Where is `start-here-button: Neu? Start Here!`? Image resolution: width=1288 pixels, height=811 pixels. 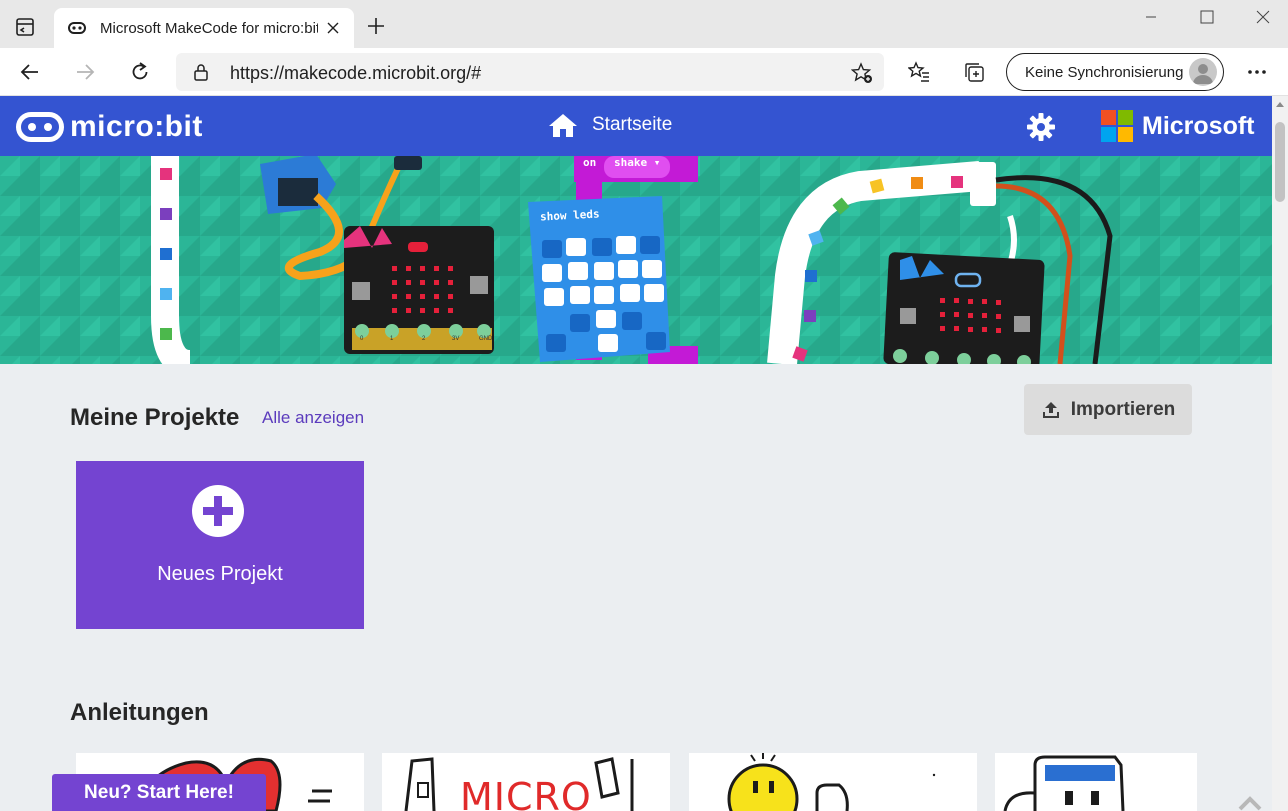
start-here-button: Neu? Start Here! is located at coordinates (159, 792).